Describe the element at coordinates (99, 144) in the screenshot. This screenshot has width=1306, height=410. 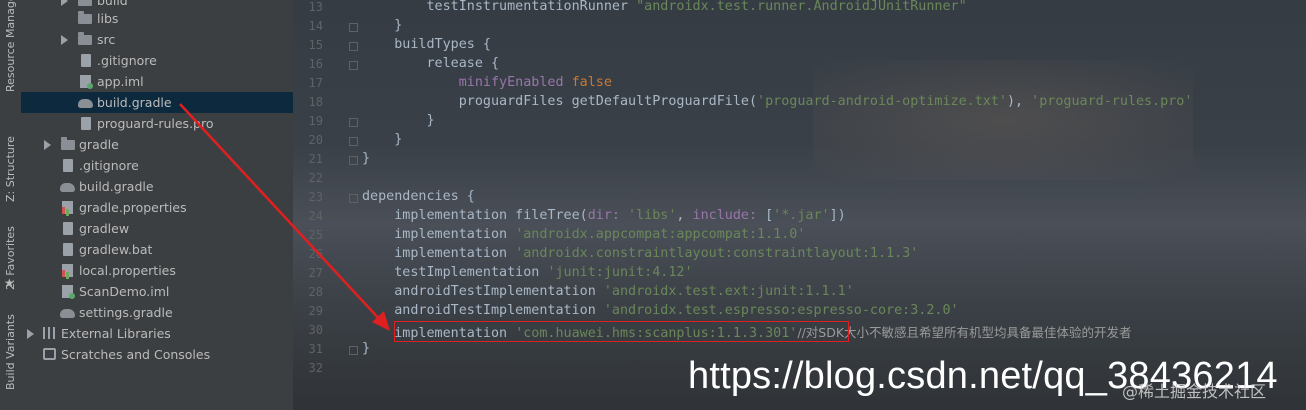
I see `tree-item-label: gradle` at that location.